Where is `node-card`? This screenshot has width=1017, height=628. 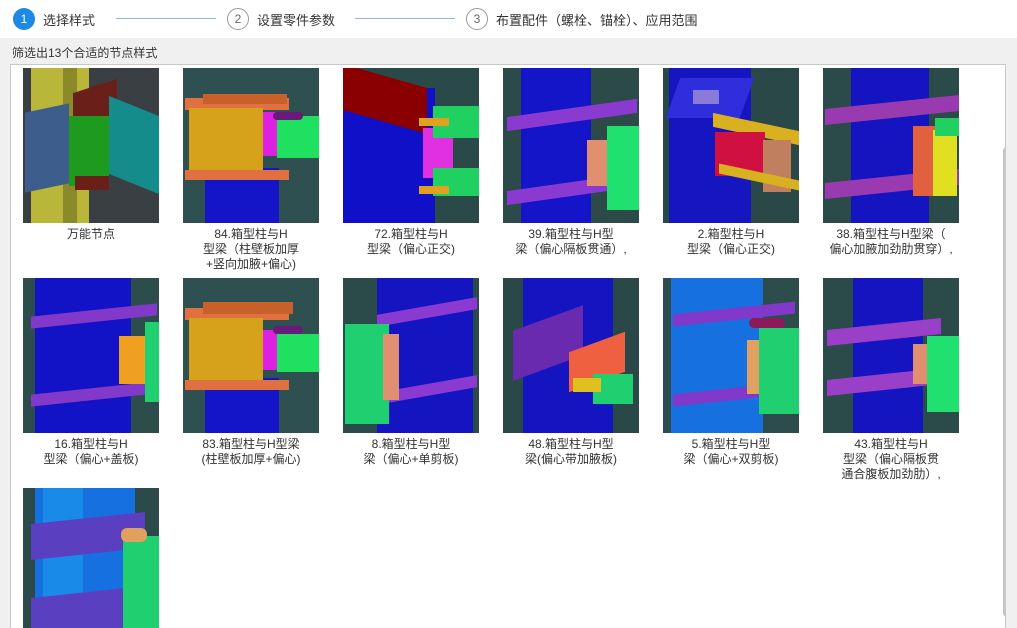 node-card is located at coordinates (91, 558).